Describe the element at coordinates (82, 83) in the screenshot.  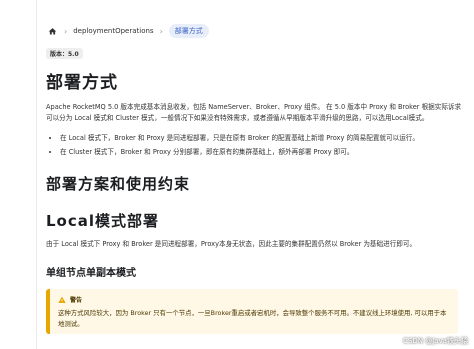
I see `page-title: 部署方式` at that location.